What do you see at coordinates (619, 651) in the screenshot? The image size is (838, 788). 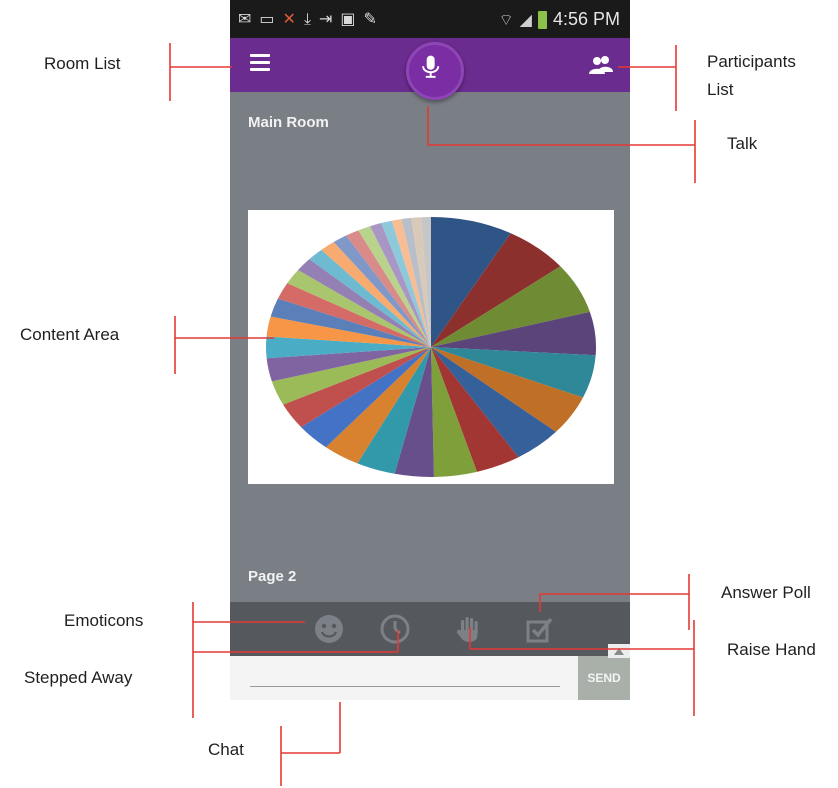 I see `collapse-arrow-icon` at bounding box center [619, 651].